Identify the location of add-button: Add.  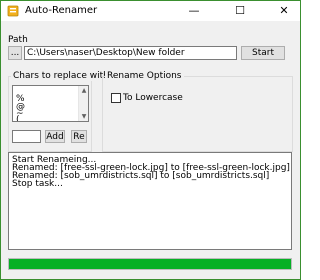
(55, 136).